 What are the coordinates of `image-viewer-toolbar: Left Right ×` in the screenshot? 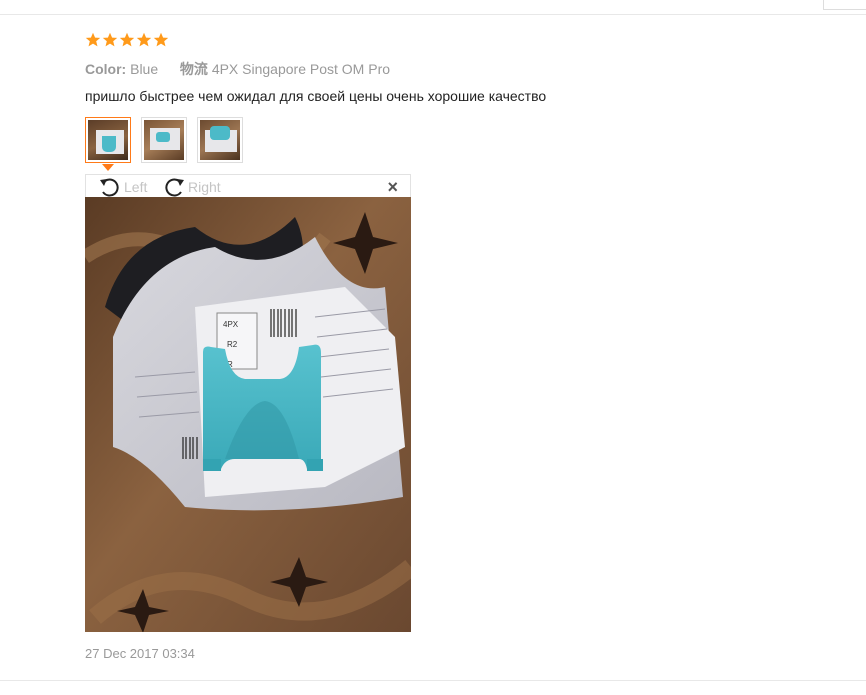 It's located at (248, 185).